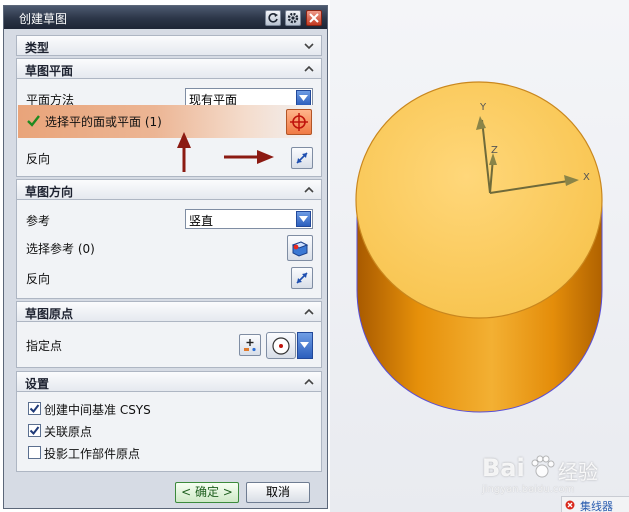  I want to click on taskbar-item: 集线器, so click(595, 504).